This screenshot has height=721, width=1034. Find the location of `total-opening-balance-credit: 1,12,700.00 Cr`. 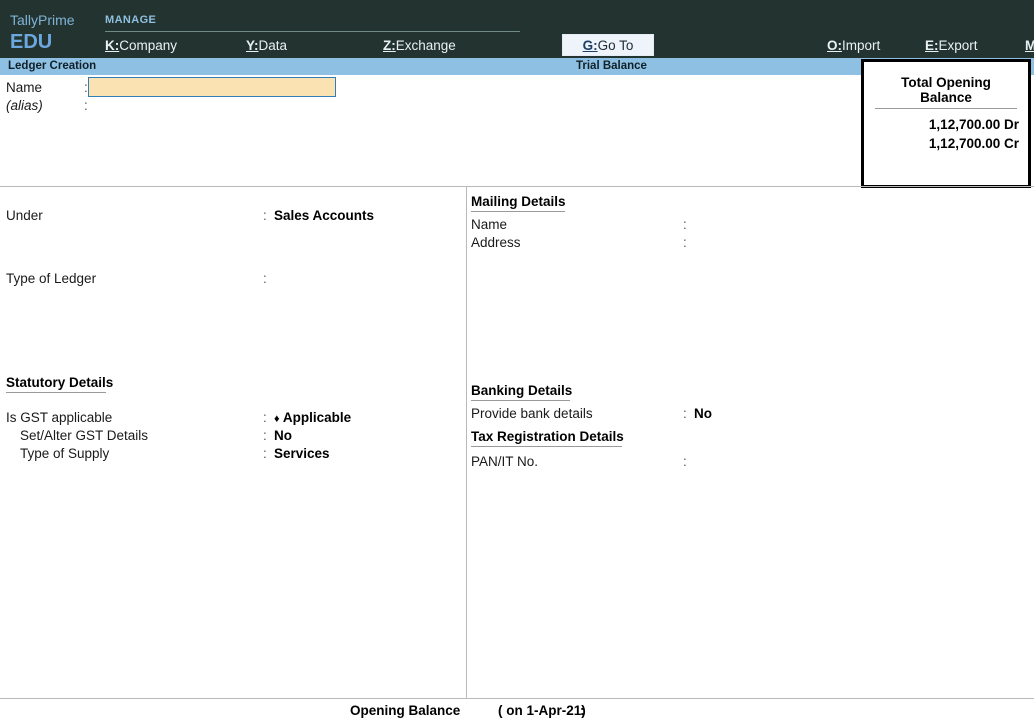

total-opening-balance-credit: 1,12,700.00 Cr is located at coordinates (973, 143).